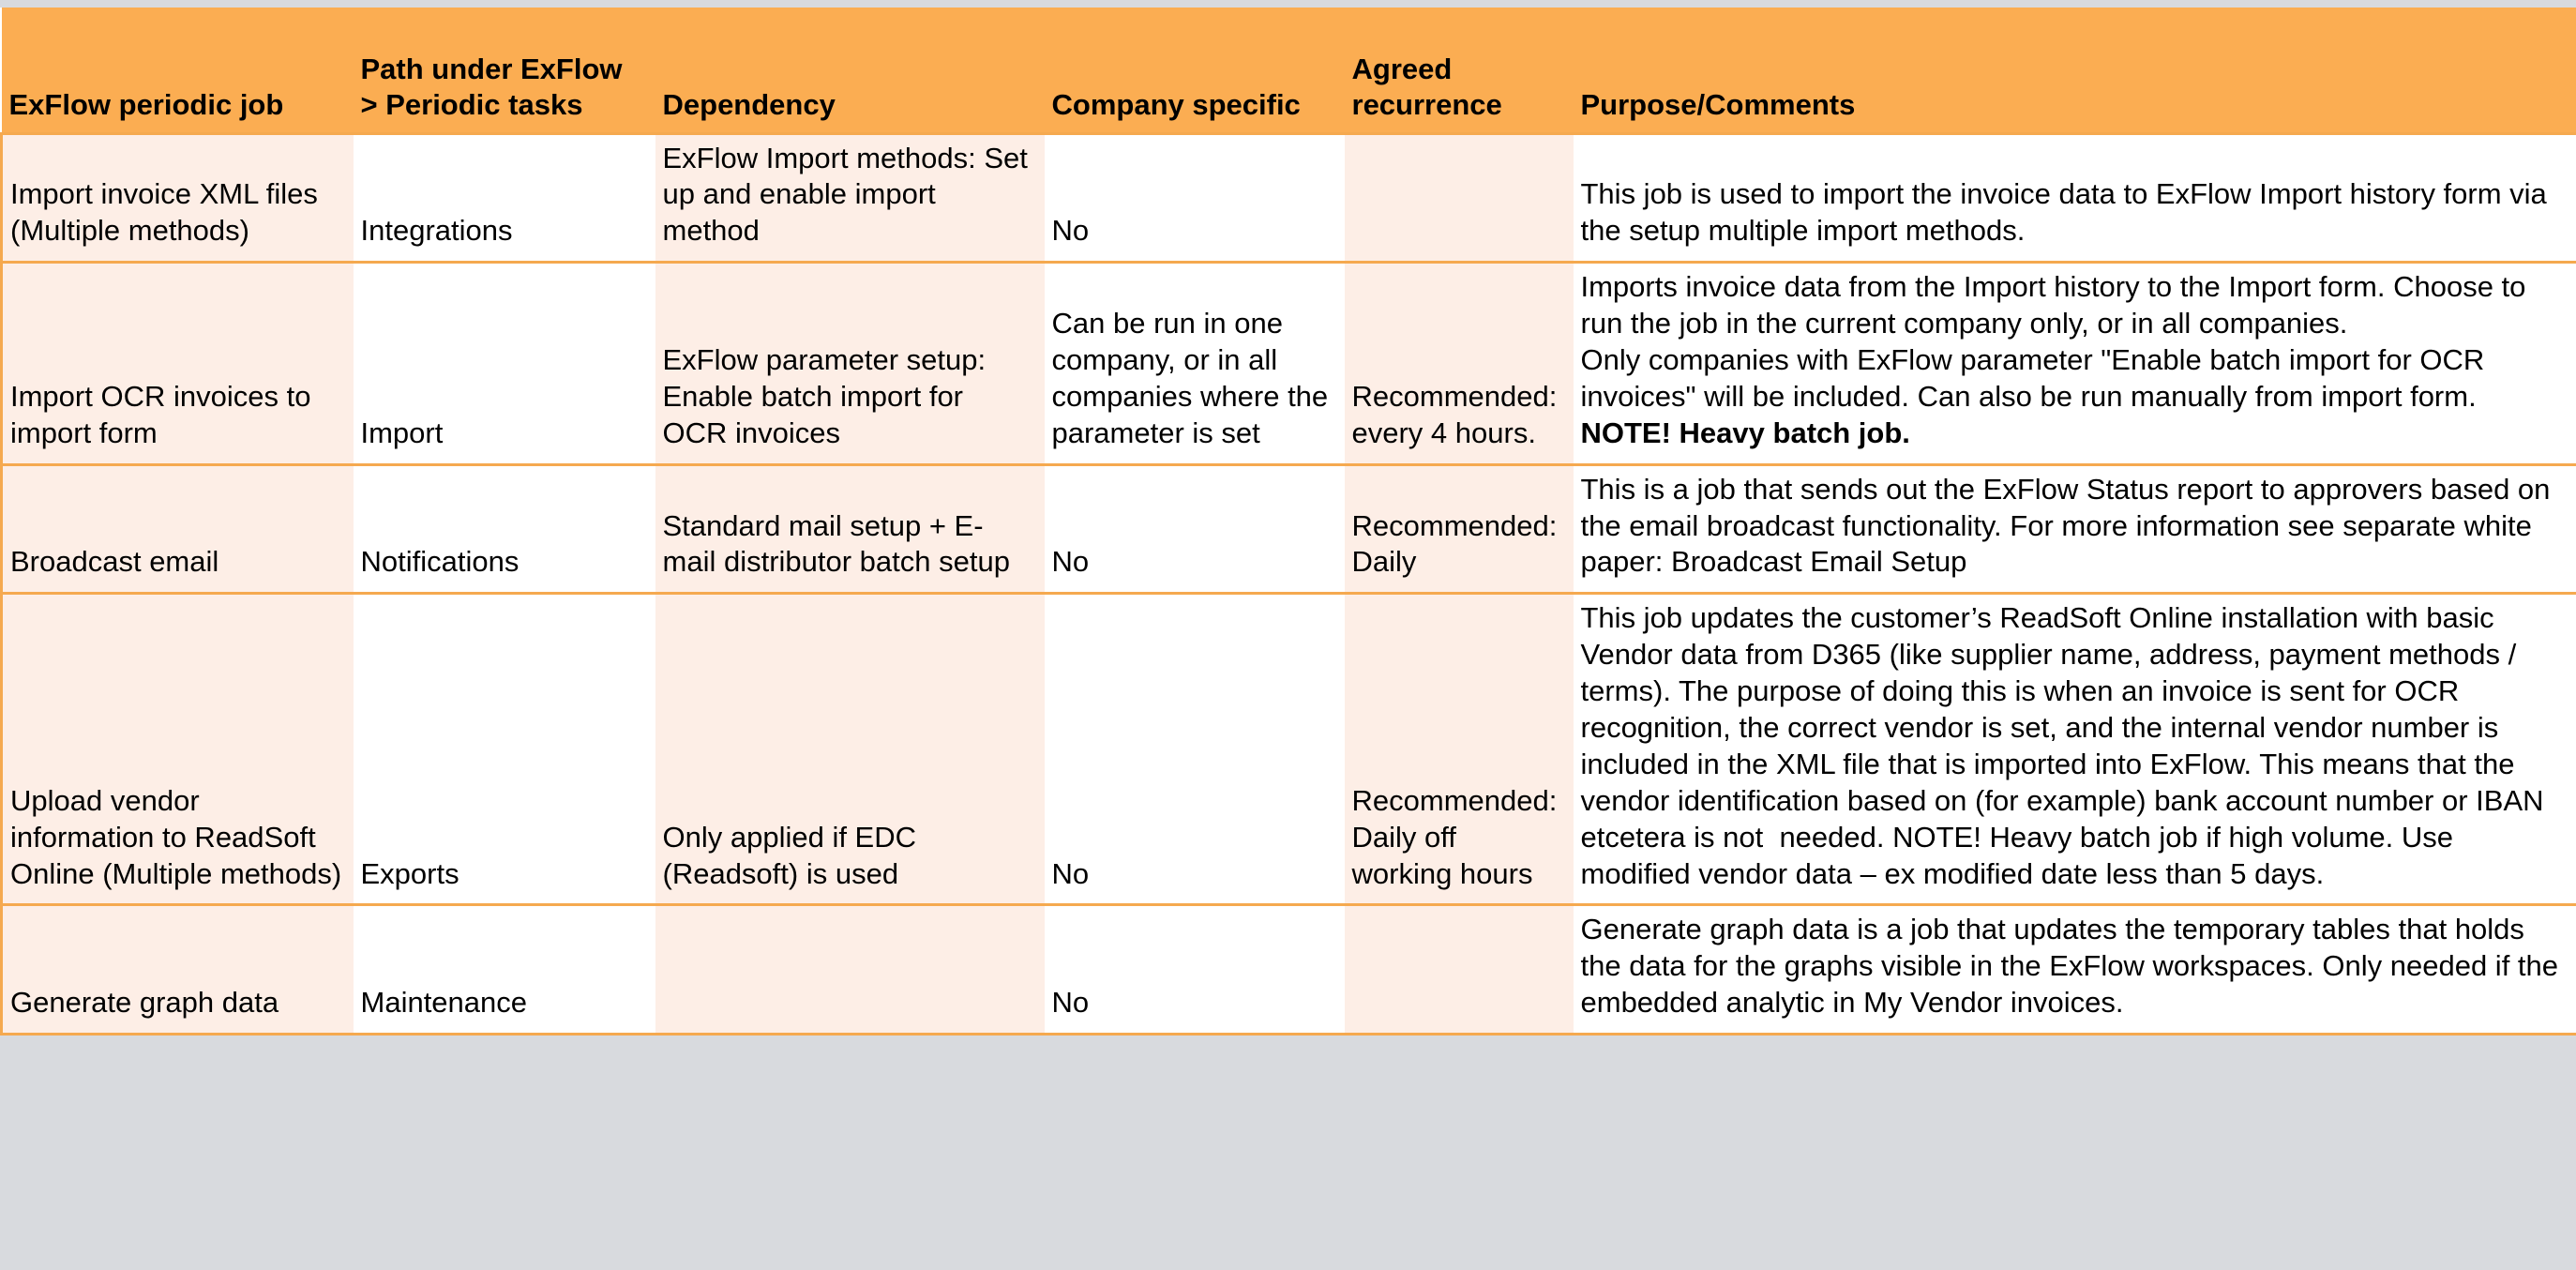 The width and height of the screenshot is (2576, 1270). Describe the element at coordinates (177, 363) in the screenshot. I see `cell-job: Import OCR invoices to import form` at that location.